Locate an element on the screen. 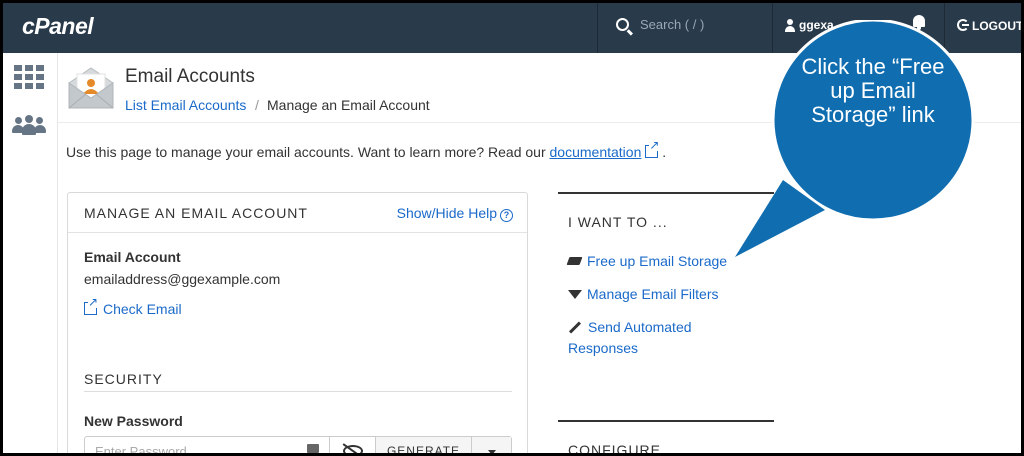 The image size is (1024, 456). show-hide-help-link: Show/Hide Help? is located at coordinates (455, 213).